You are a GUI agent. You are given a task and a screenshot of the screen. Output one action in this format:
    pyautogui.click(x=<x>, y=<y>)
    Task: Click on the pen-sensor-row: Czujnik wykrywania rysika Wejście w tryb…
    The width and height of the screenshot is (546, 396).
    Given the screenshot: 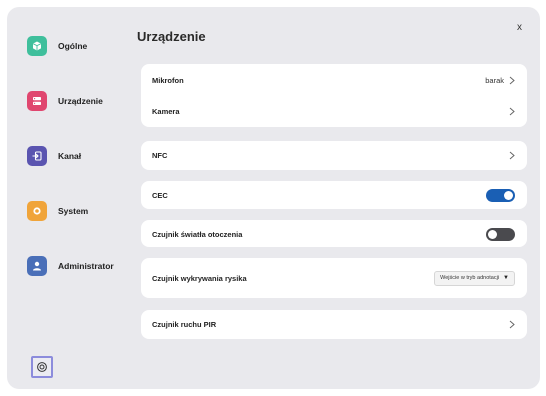 What is the action you would take?
    pyautogui.click(x=334, y=278)
    